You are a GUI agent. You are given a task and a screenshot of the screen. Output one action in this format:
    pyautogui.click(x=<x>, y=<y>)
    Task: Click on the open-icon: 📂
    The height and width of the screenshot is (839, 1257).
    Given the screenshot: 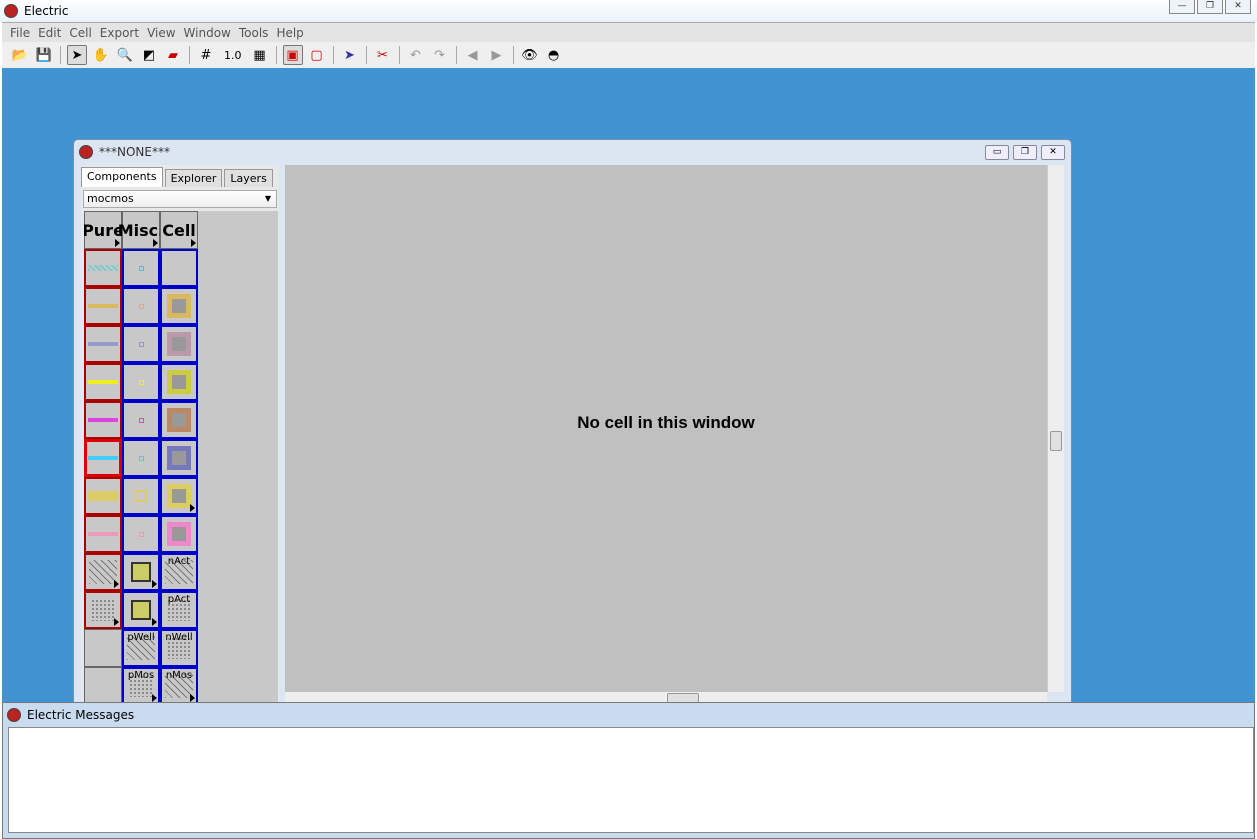 What is the action you would take?
    pyautogui.click(x=20, y=55)
    